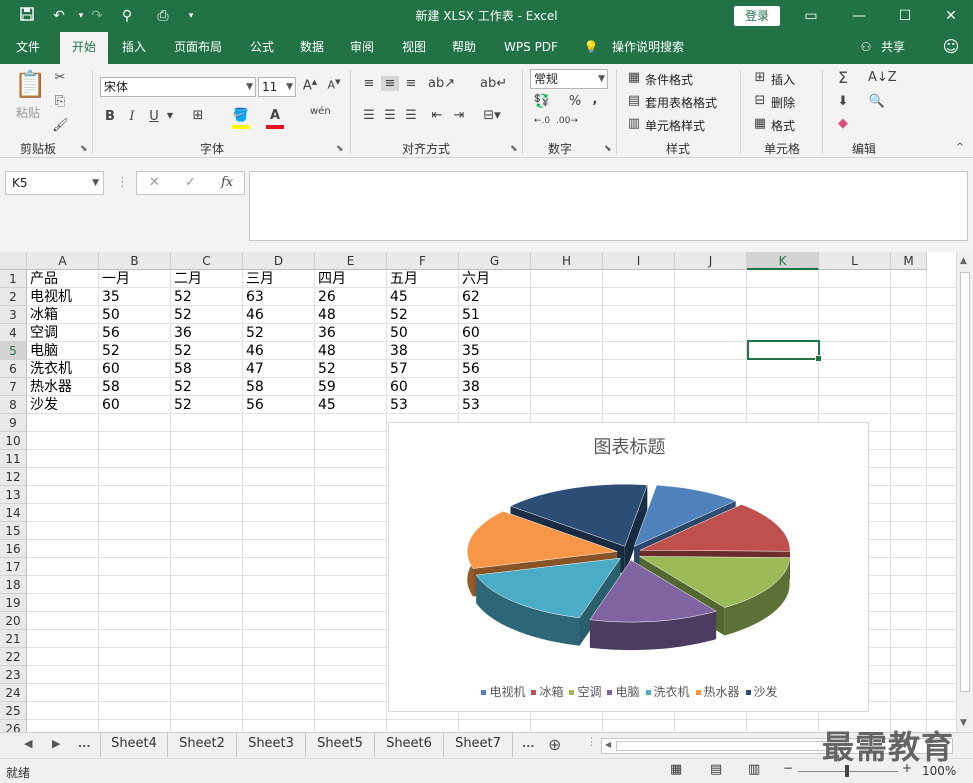 The height and width of the screenshot is (783, 973). Describe the element at coordinates (13, 477) in the screenshot. I see `row-header-12: 12` at that location.